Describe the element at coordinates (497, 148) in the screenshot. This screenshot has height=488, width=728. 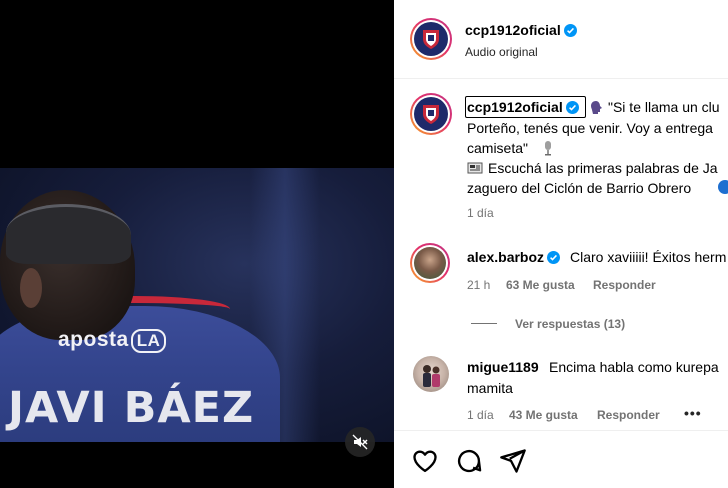
I see `caption-line-3: camiseta"` at that location.